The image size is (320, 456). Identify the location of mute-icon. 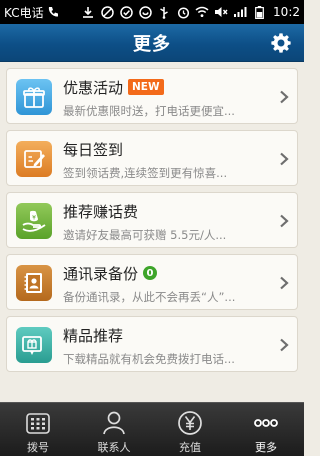
(221, 12).